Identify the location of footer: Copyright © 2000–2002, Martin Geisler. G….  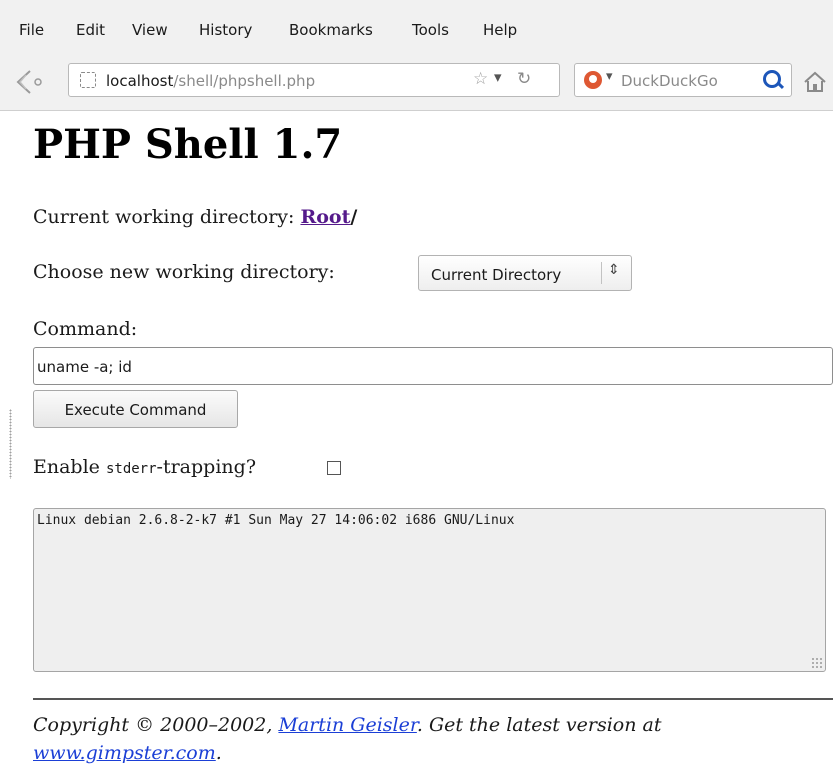
(428, 739).